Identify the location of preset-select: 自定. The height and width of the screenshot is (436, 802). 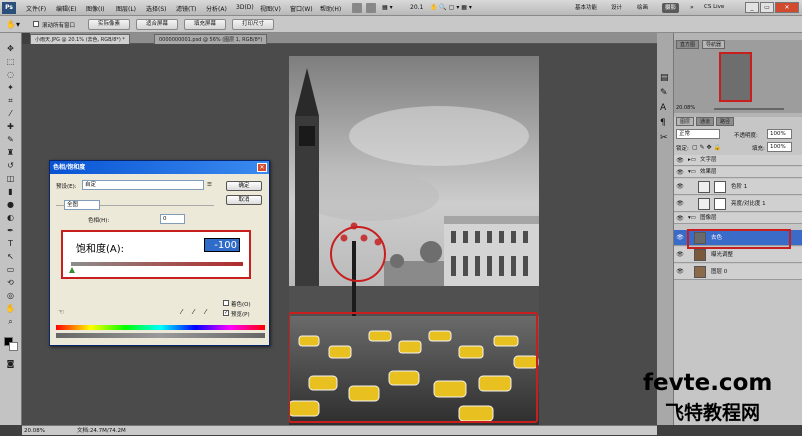
(143, 185).